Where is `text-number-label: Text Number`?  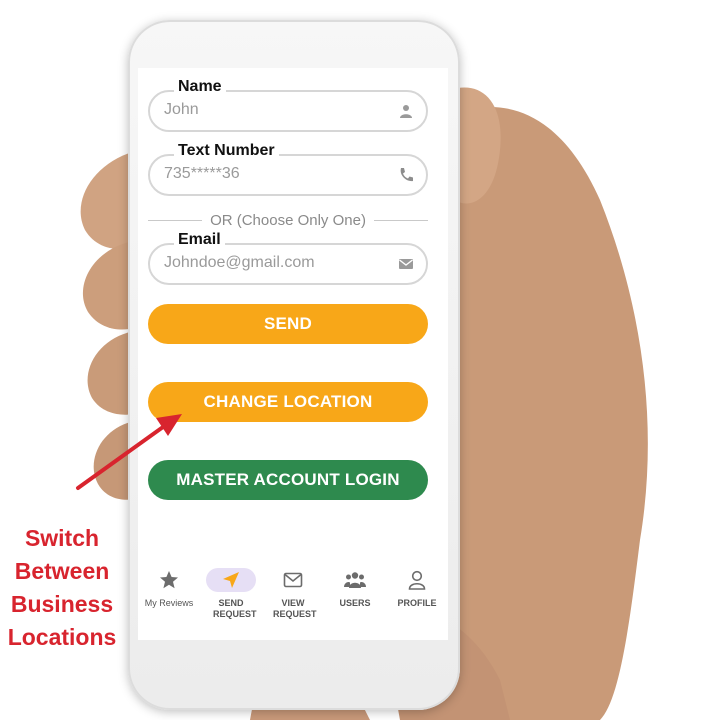 text-number-label: Text Number is located at coordinates (226, 151).